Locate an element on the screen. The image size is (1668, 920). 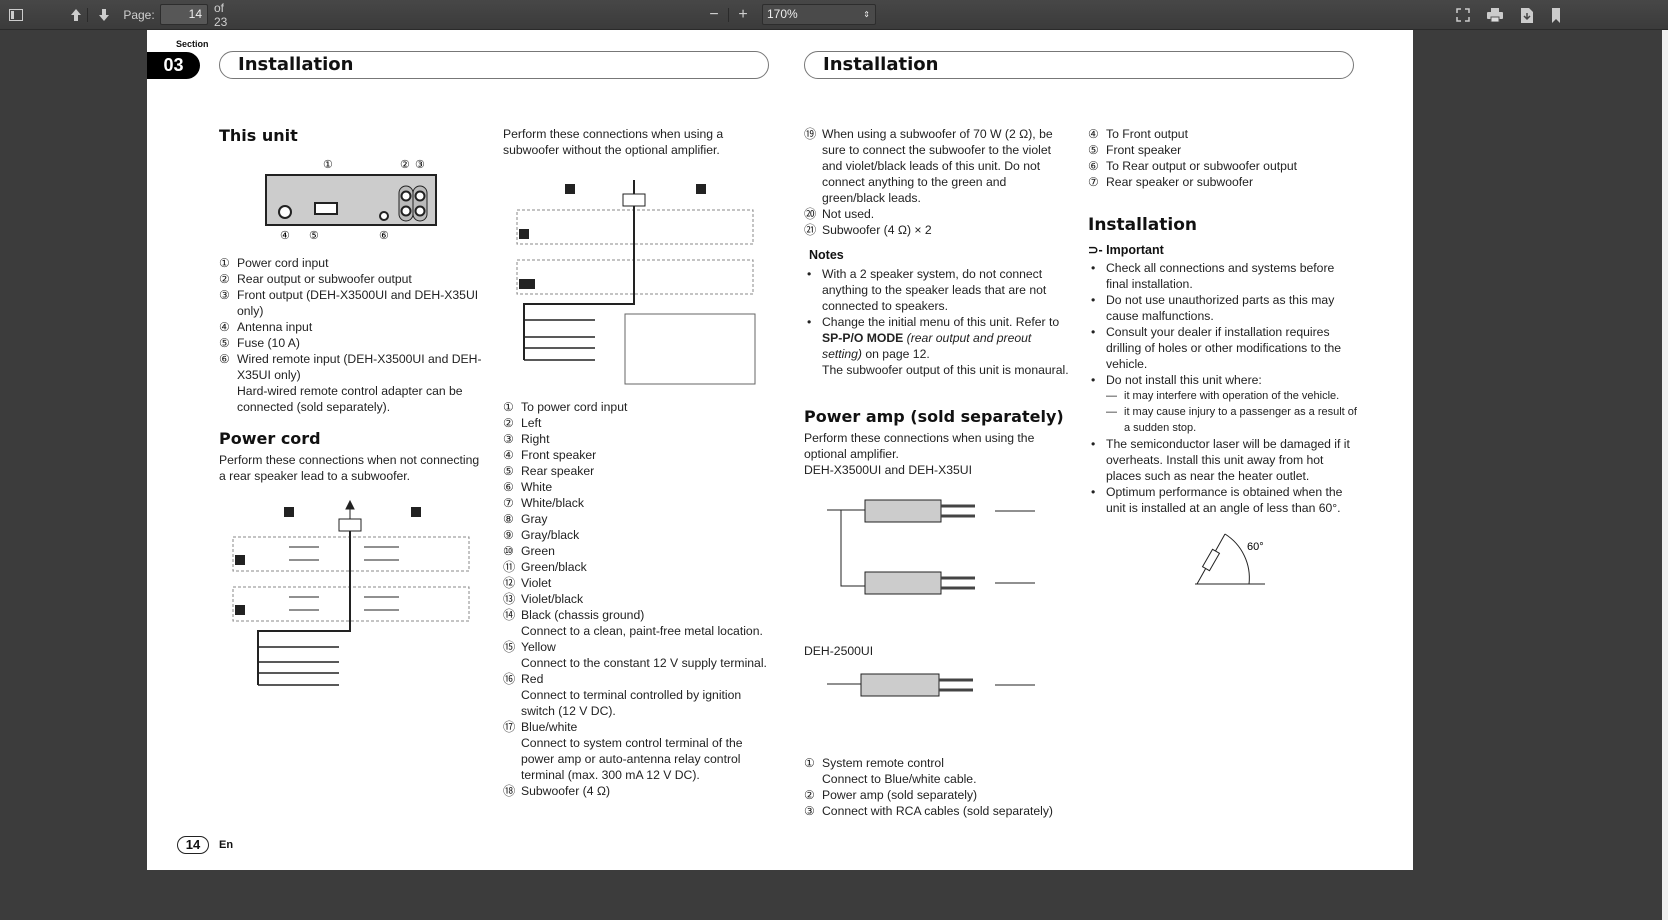
legend-text: Rear speaker or subwoofer is located at coordinates (1179, 182).